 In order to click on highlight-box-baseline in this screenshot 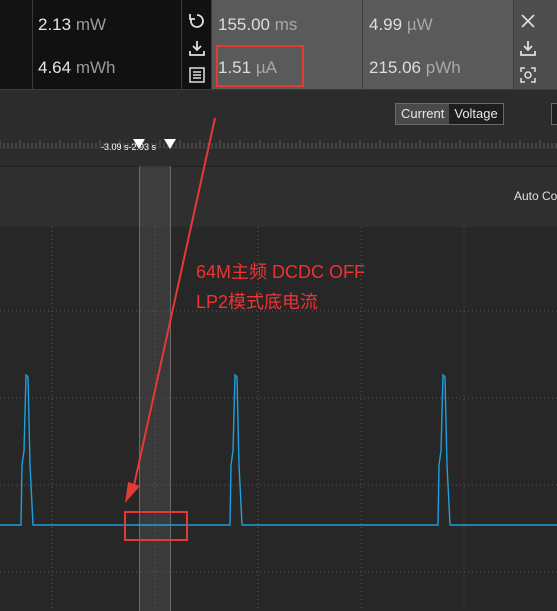, I will do `click(156, 526)`.